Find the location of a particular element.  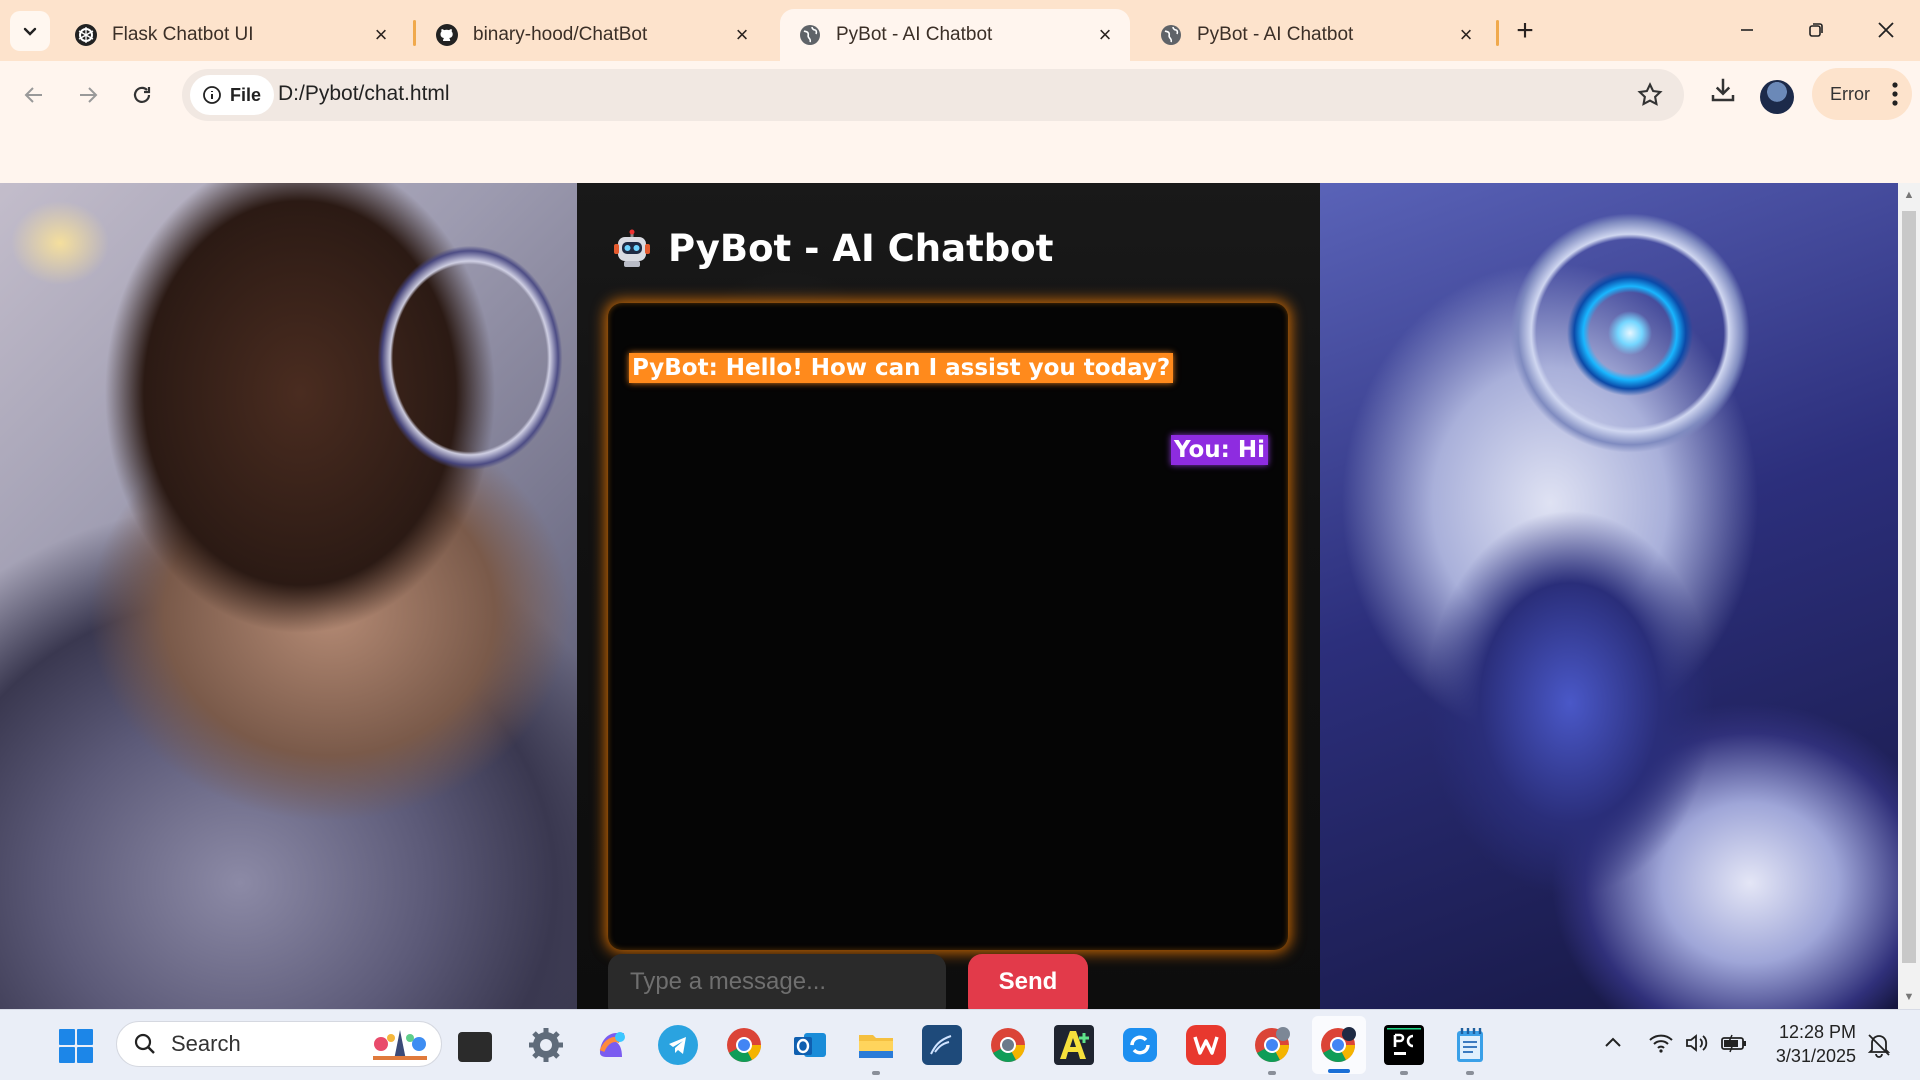

scroll-down-icon: ▼ is located at coordinates (1909, 997).